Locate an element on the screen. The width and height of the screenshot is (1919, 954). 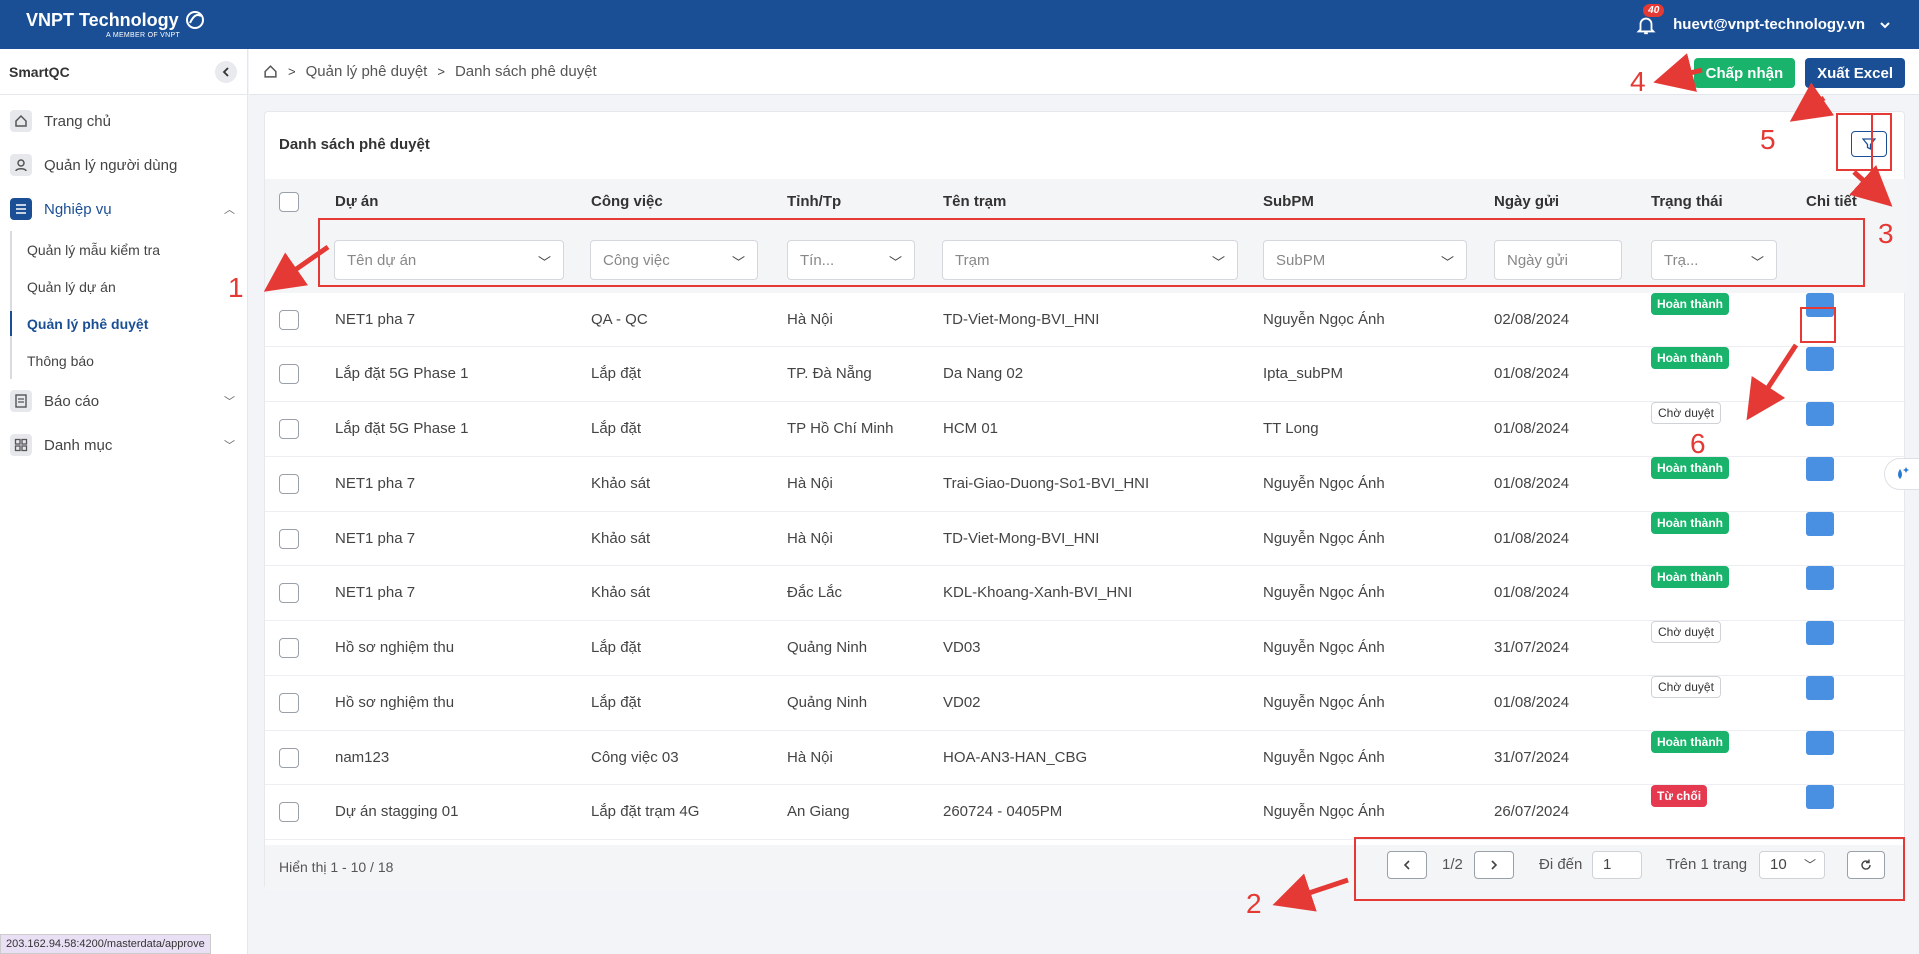
cell-station: HOA-AN3-HAN_CBG is located at coordinates (1015, 757).